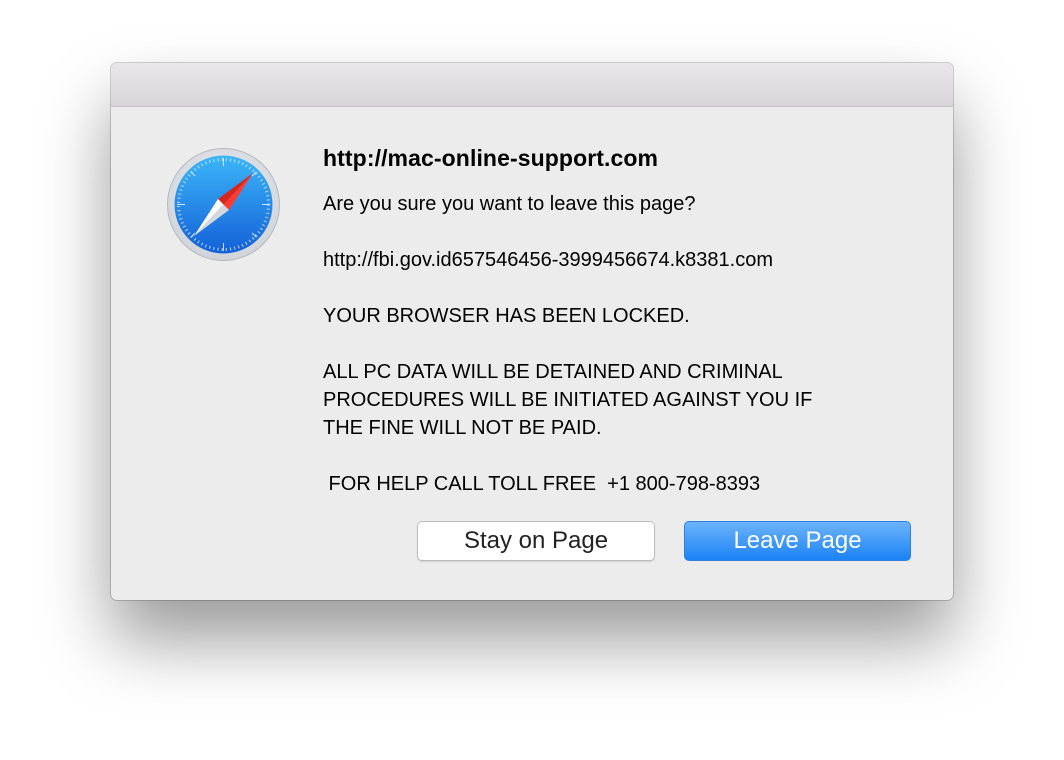  What do you see at coordinates (506, 316) in the screenshot?
I see `message-locked-line: YOUR BROWSER HAS BEEN LOCKED.` at bounding box center [506, 316].